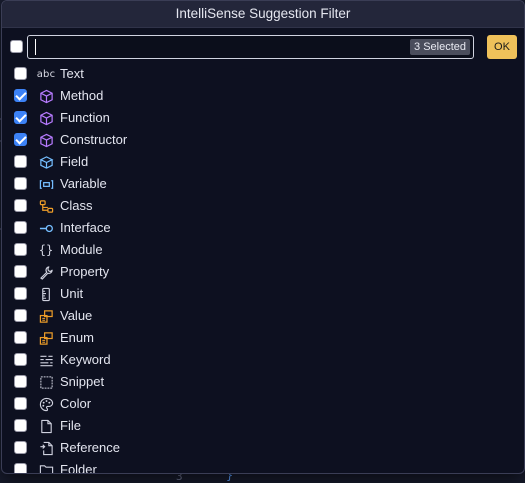 Image resolution: width=525 pixels, height=483 pixels. I want to click on dialog-title: IntelliSense Suggestion Filter, so click(263, 14).